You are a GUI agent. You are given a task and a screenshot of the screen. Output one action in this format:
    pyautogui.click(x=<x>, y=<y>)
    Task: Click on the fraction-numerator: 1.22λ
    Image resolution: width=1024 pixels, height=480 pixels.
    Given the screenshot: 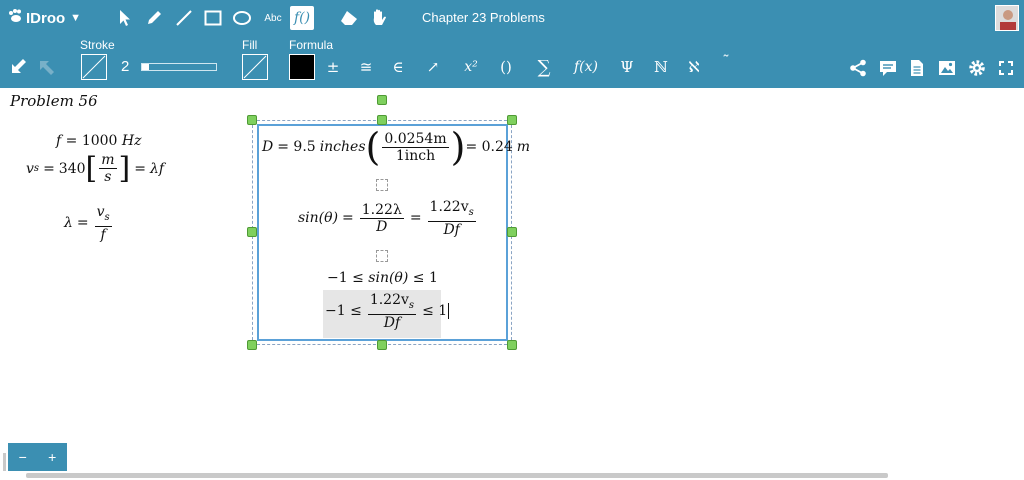 What is the action you would take?
    pyautogui.click(x=381, y=210)
    